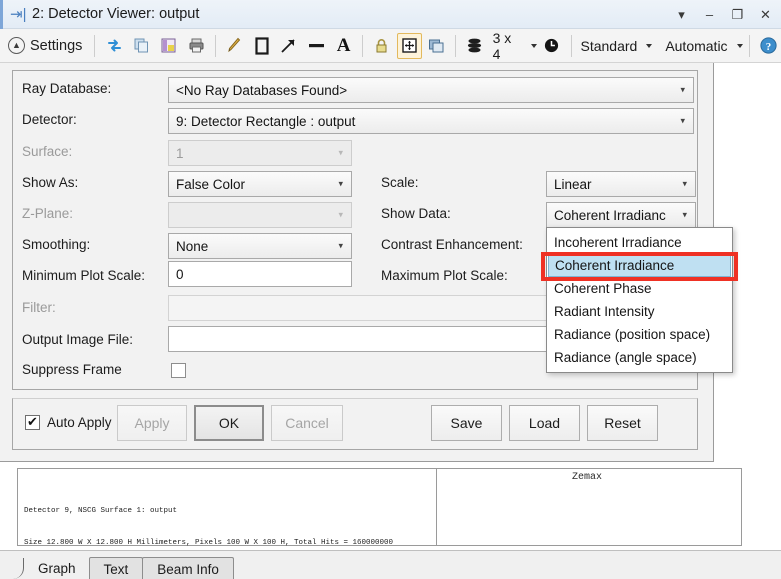 The image size is (781, 579). Describe the element at coordinates (39, 307) in the screenshot. I see `label-filter: Filter:` at that location.